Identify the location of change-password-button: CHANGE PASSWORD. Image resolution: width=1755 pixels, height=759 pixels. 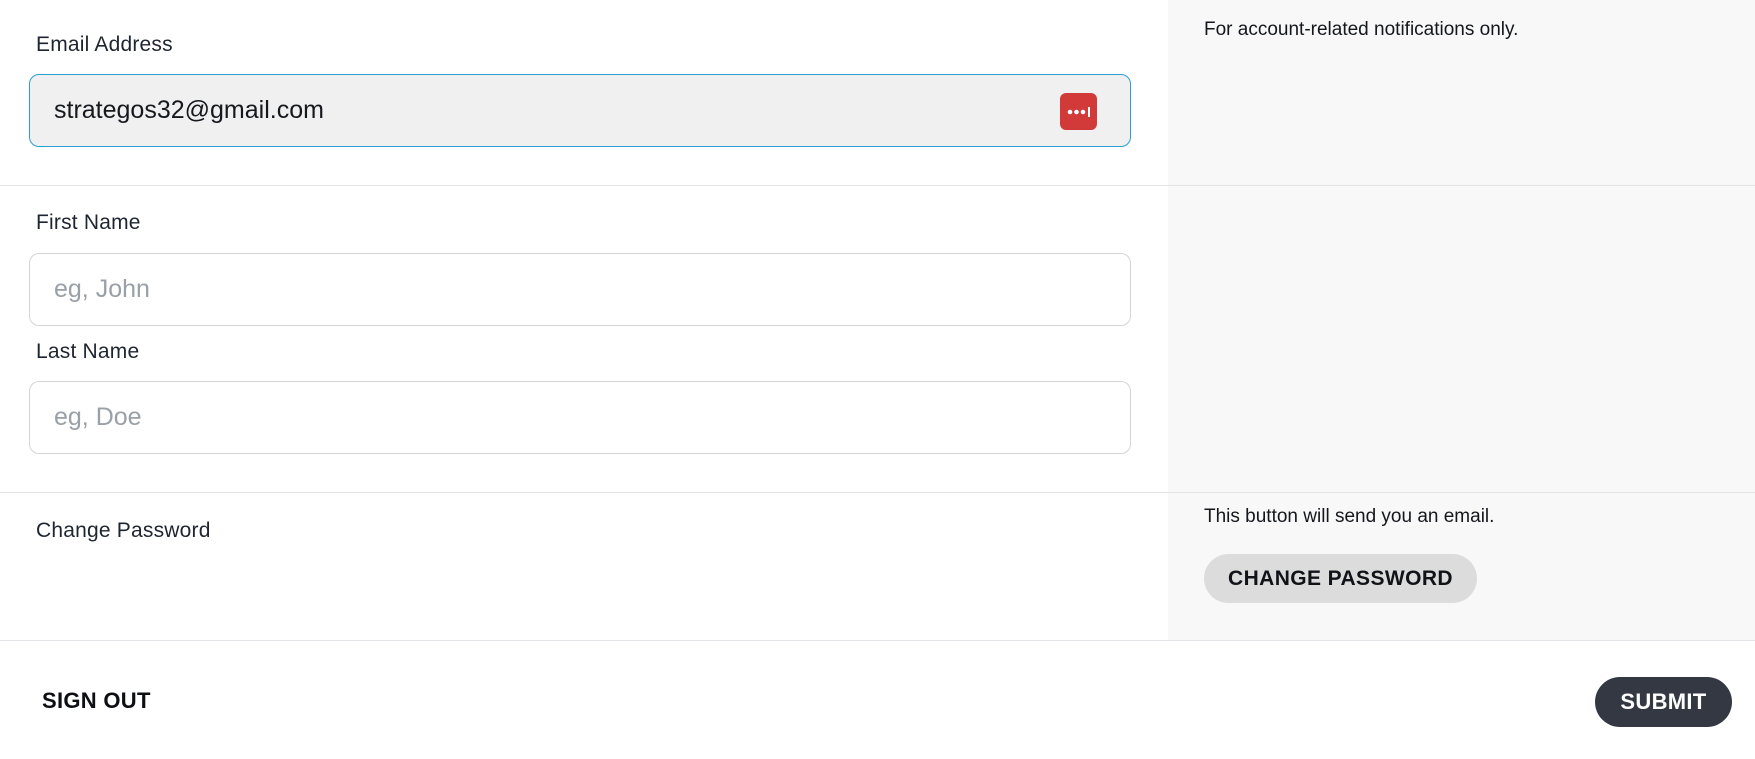
(1340, 578).